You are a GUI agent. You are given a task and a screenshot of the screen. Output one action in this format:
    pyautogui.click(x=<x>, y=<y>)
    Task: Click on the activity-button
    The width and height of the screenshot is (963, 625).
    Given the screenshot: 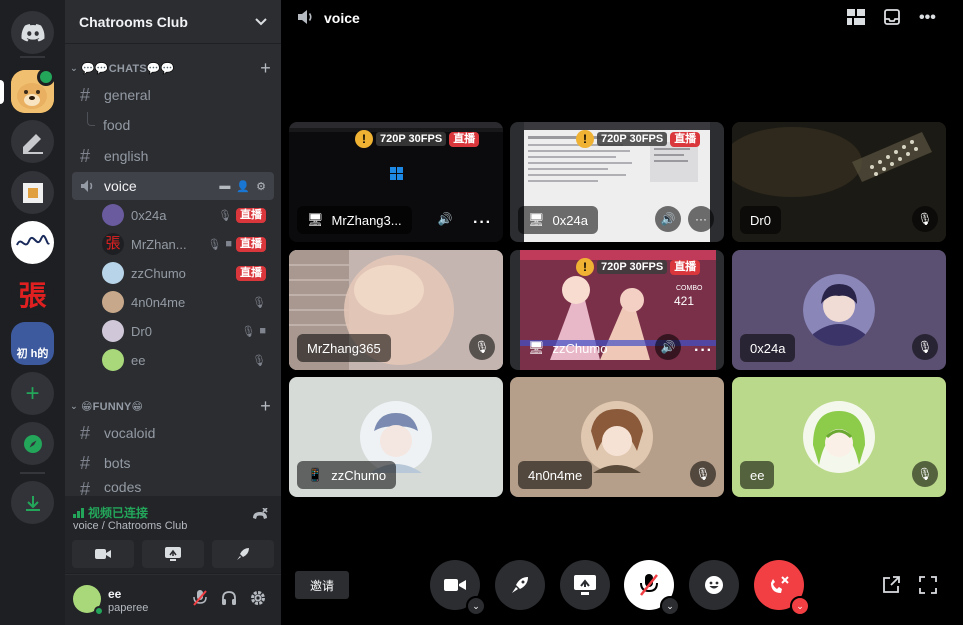 What is the action you would take?
    pyautogui.click(x=520, y=585)
    